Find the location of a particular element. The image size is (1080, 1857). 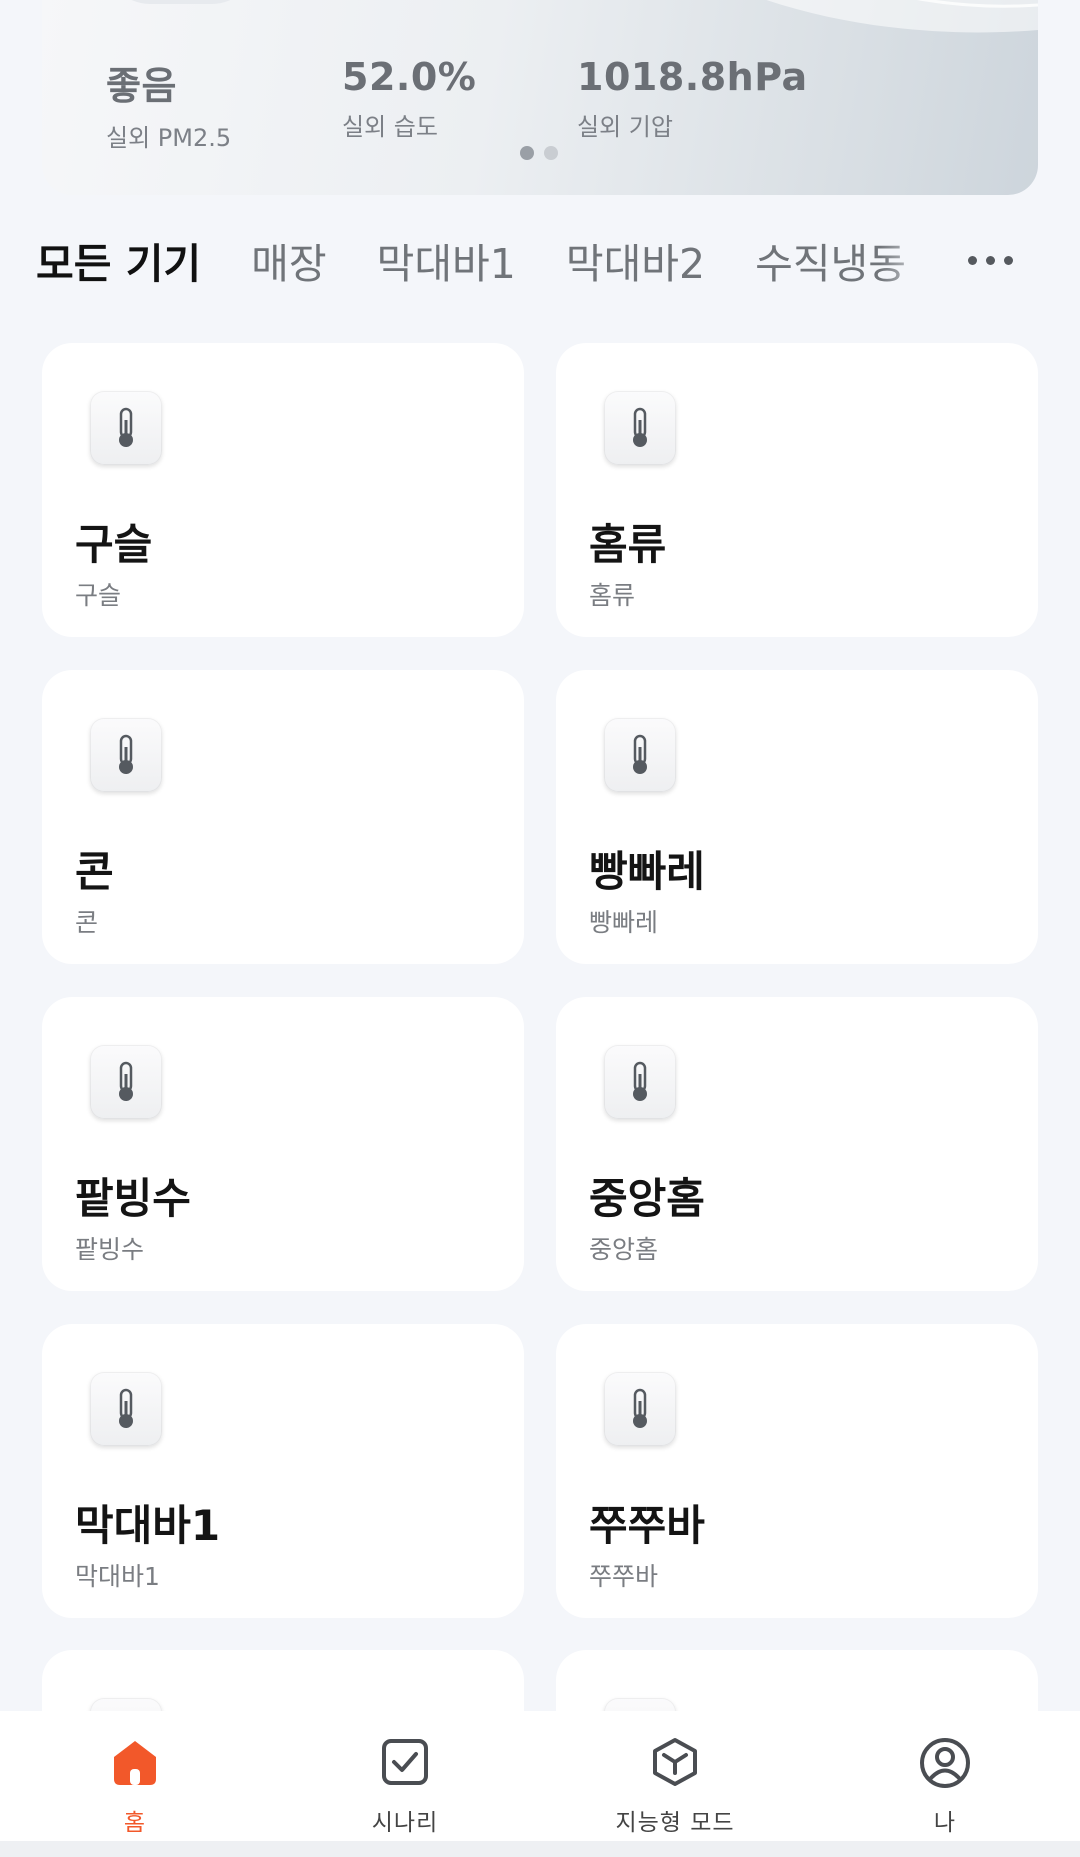

device-name: 쭈쭈바 is located at coordinates (647, 1525).